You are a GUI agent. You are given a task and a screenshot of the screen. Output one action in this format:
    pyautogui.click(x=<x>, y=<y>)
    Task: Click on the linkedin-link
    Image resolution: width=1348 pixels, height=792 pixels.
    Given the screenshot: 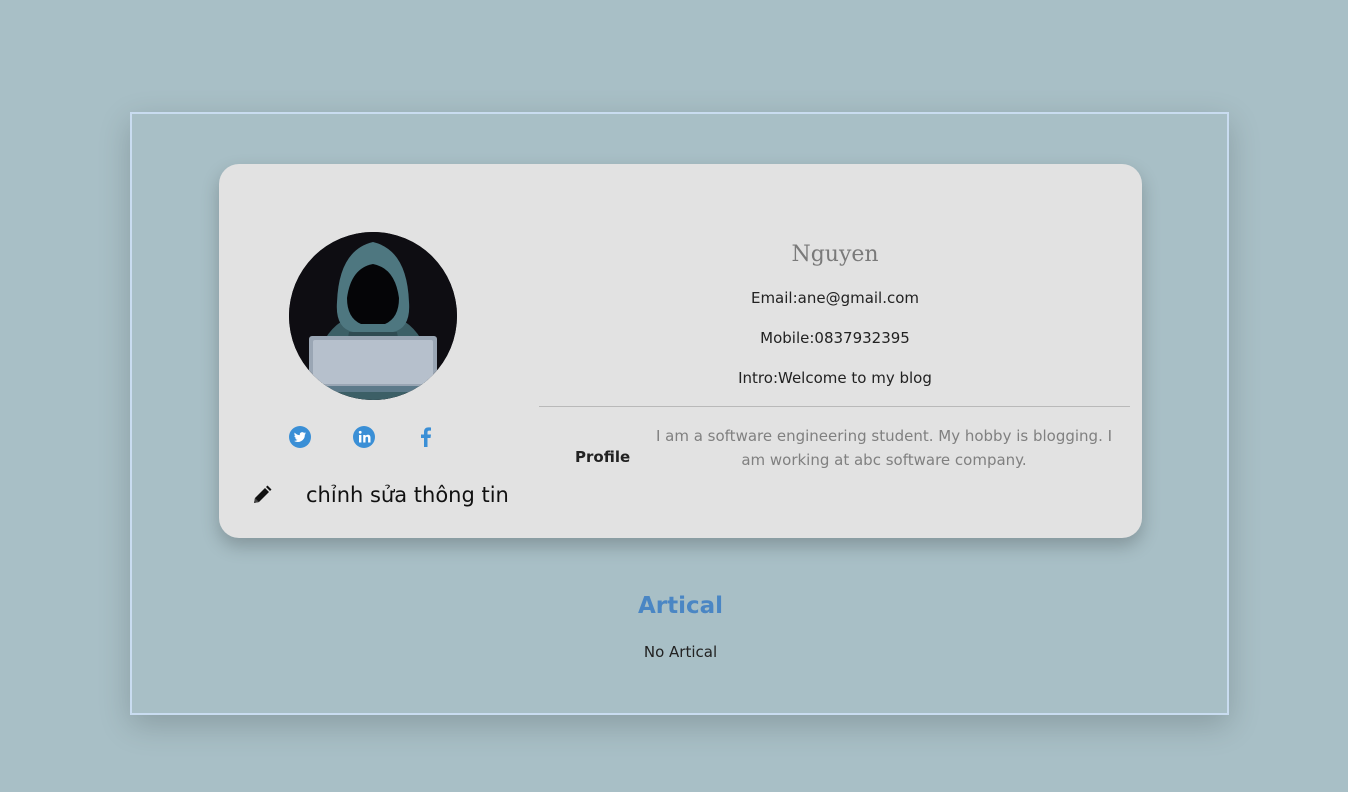 What is the action you would take?
    pyautogui.click(x=364, y=437)
    